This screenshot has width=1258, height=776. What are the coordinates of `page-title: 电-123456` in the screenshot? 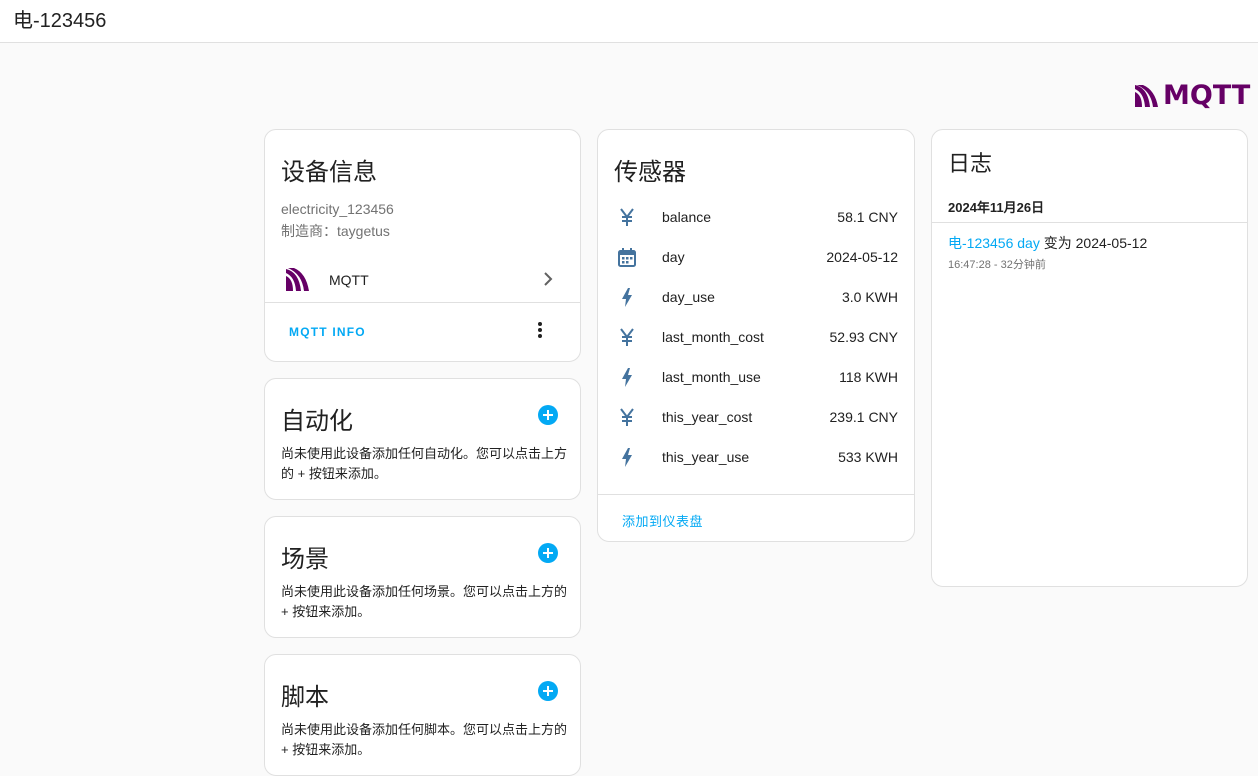 It's located at (60, 21).